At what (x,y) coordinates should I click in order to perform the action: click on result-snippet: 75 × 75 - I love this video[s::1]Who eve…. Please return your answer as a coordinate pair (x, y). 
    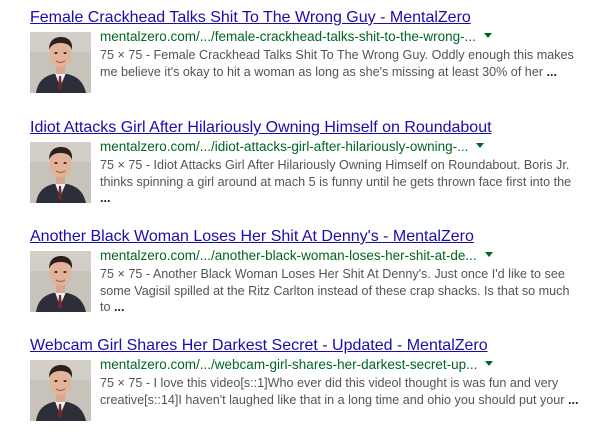
    Looking at the image, I should click on (340, 391).